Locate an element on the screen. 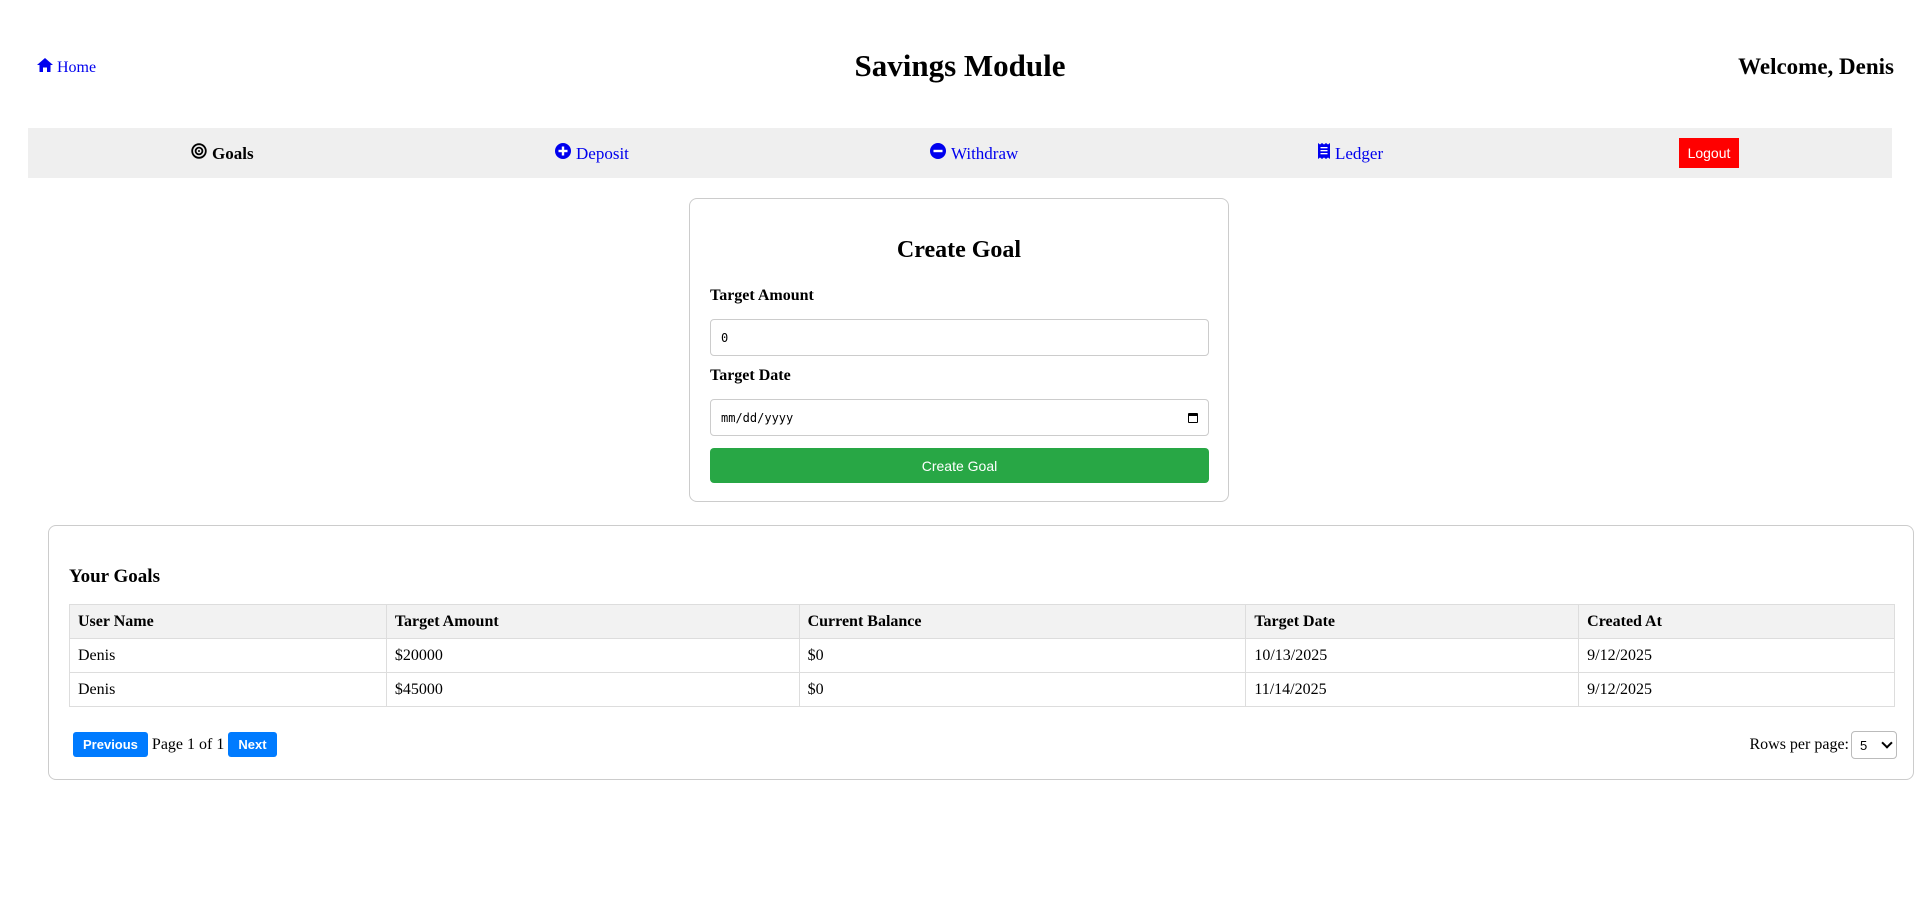 The image size is (1920, 919). plus-circle-icon is located at coordinates (563, 153).